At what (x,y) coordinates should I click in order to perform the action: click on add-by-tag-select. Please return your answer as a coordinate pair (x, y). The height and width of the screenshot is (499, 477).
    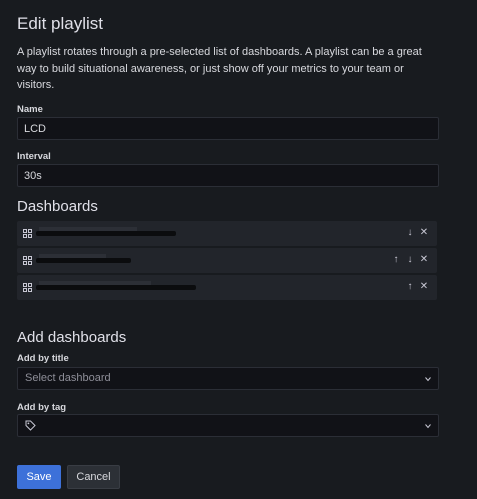
    Looking at the image, I should click on (228, 425).